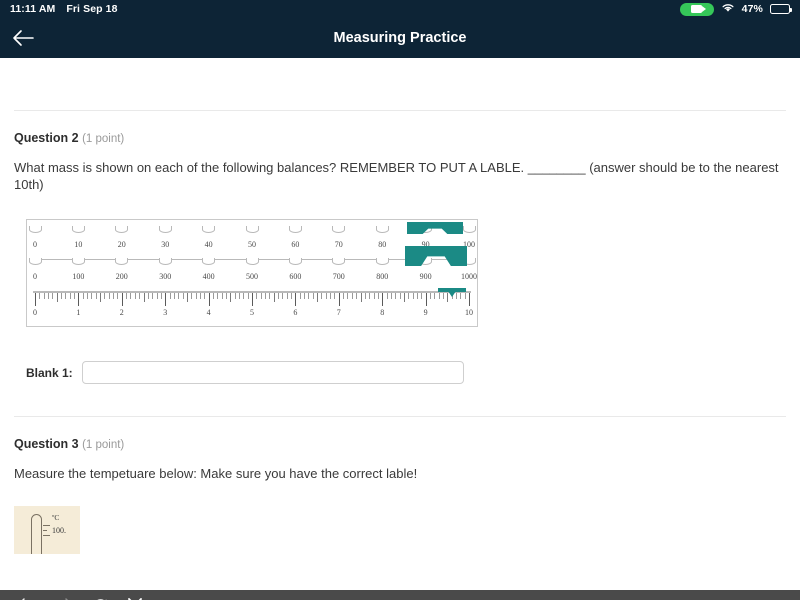 Image resolution: width=800 pixels, height=600 pixels. I want to click on blank-1-input, so click(272, 372).